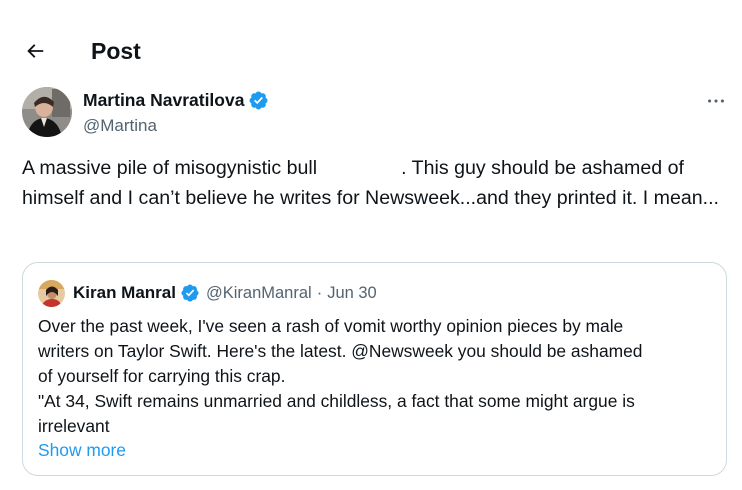 The width and height of the screenshot is (742, 490). What do you see at coordinates (82, 450) in the screenshot?
I see `show-more-link: Show more` at bounding box center [82, 450].